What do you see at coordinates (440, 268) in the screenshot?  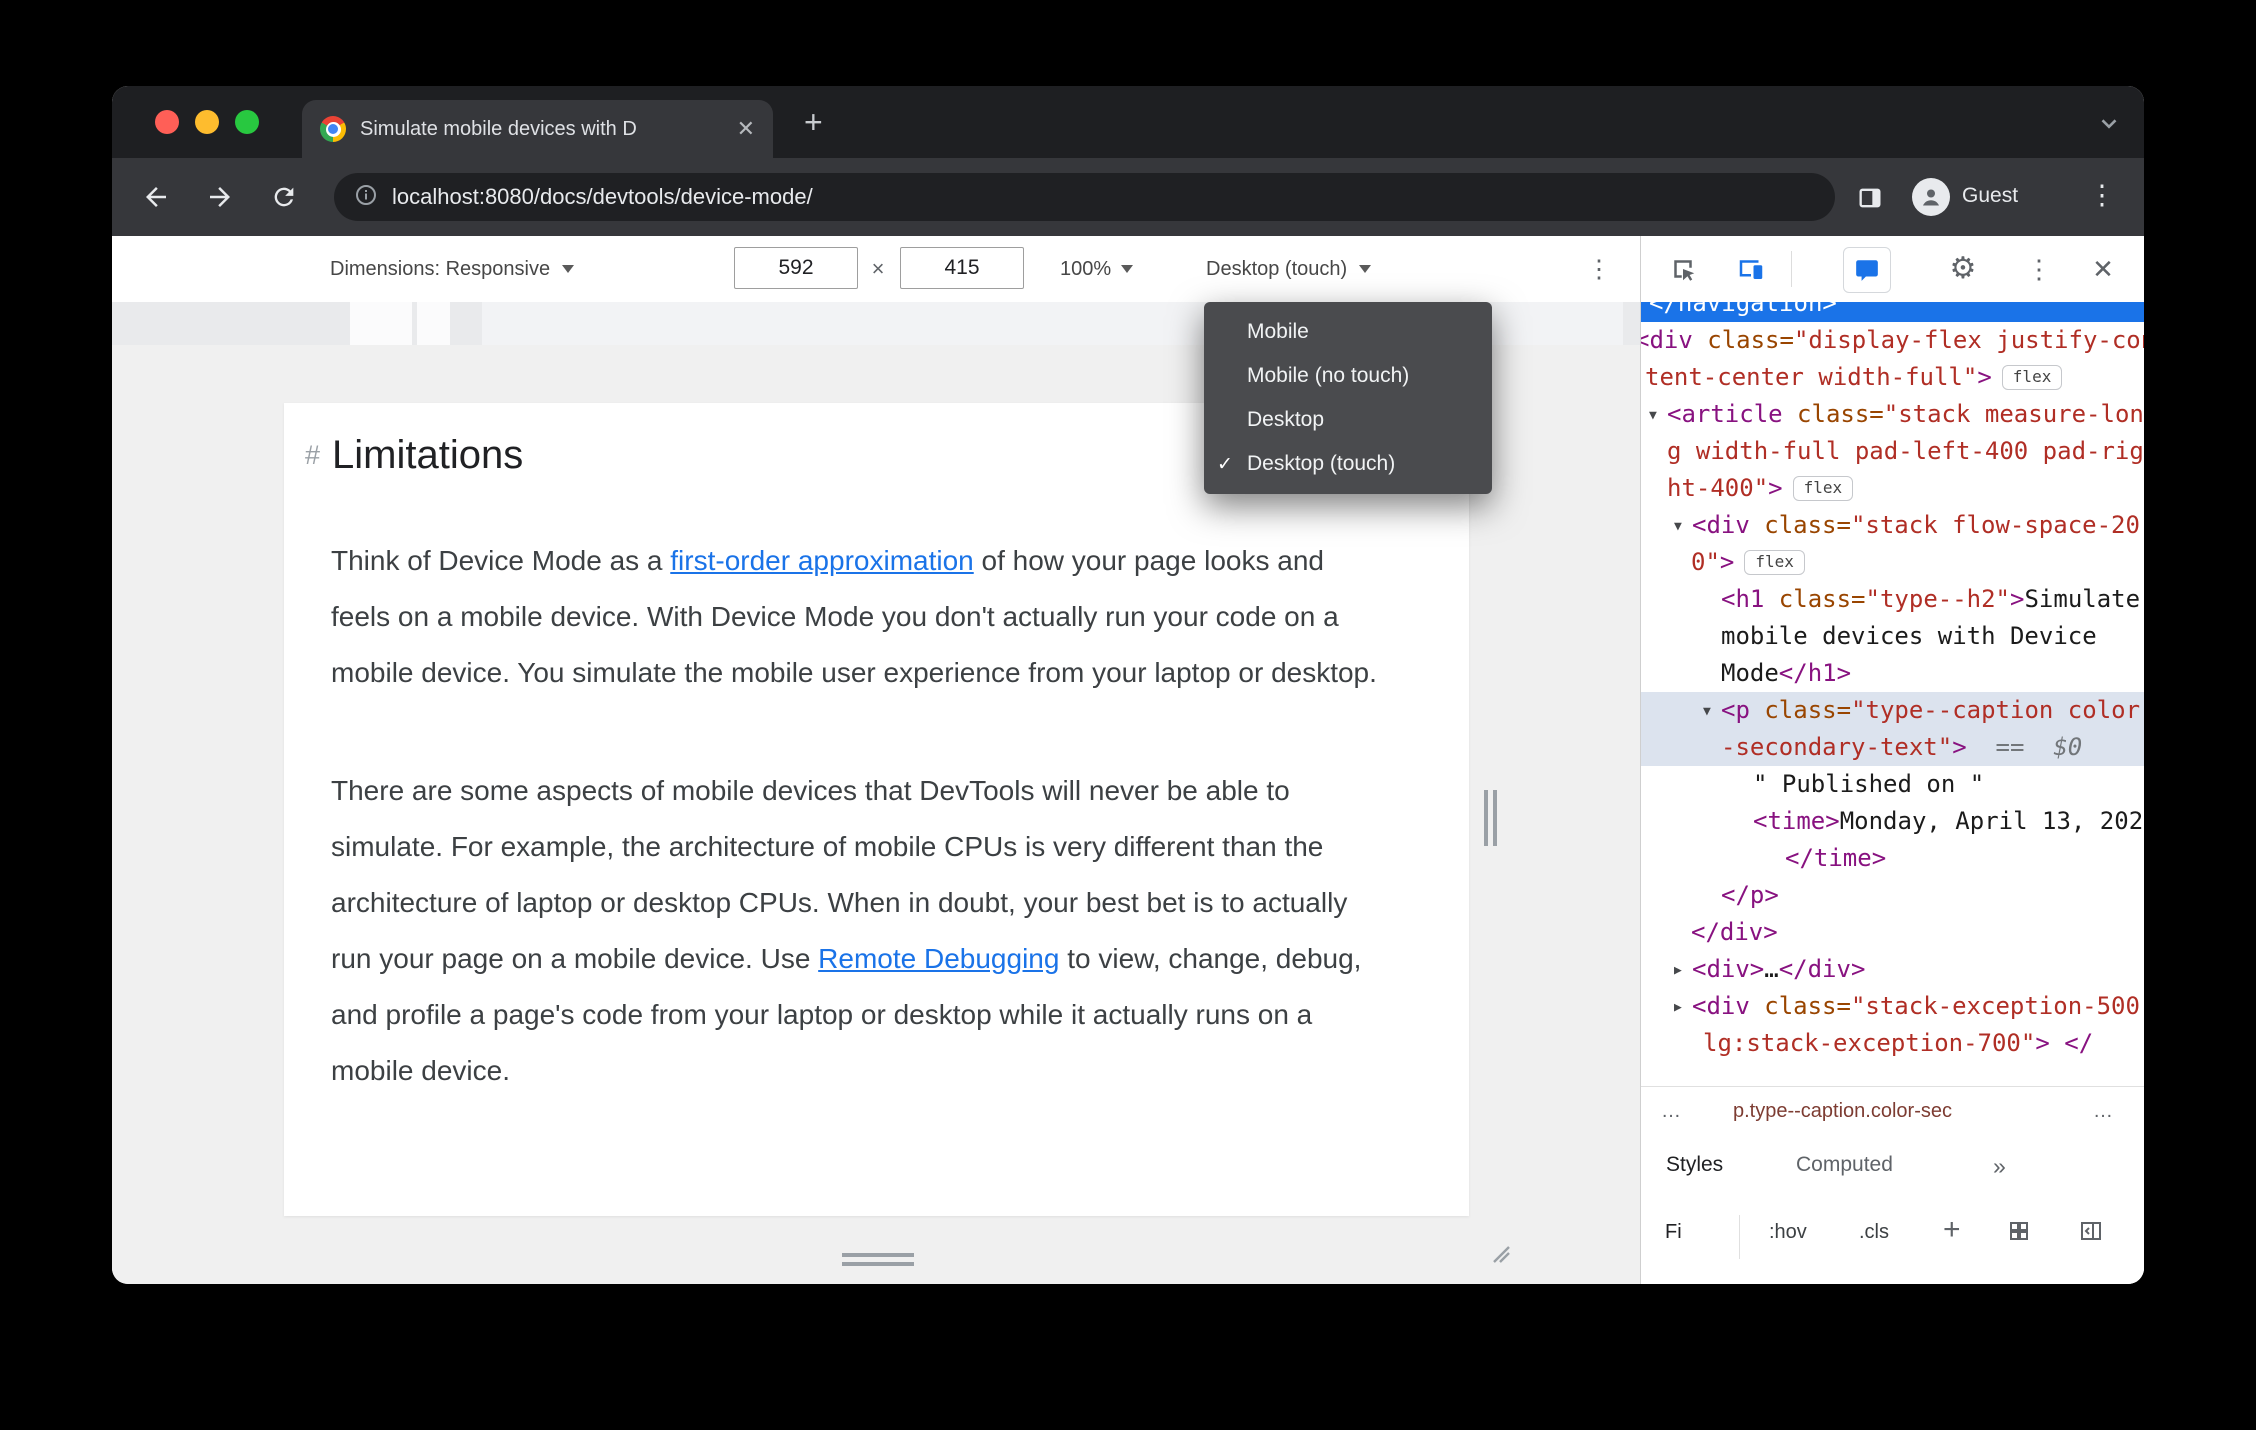 I see `dimensions-label: Dimensions: Responsive` at bounding box center [440, 268].